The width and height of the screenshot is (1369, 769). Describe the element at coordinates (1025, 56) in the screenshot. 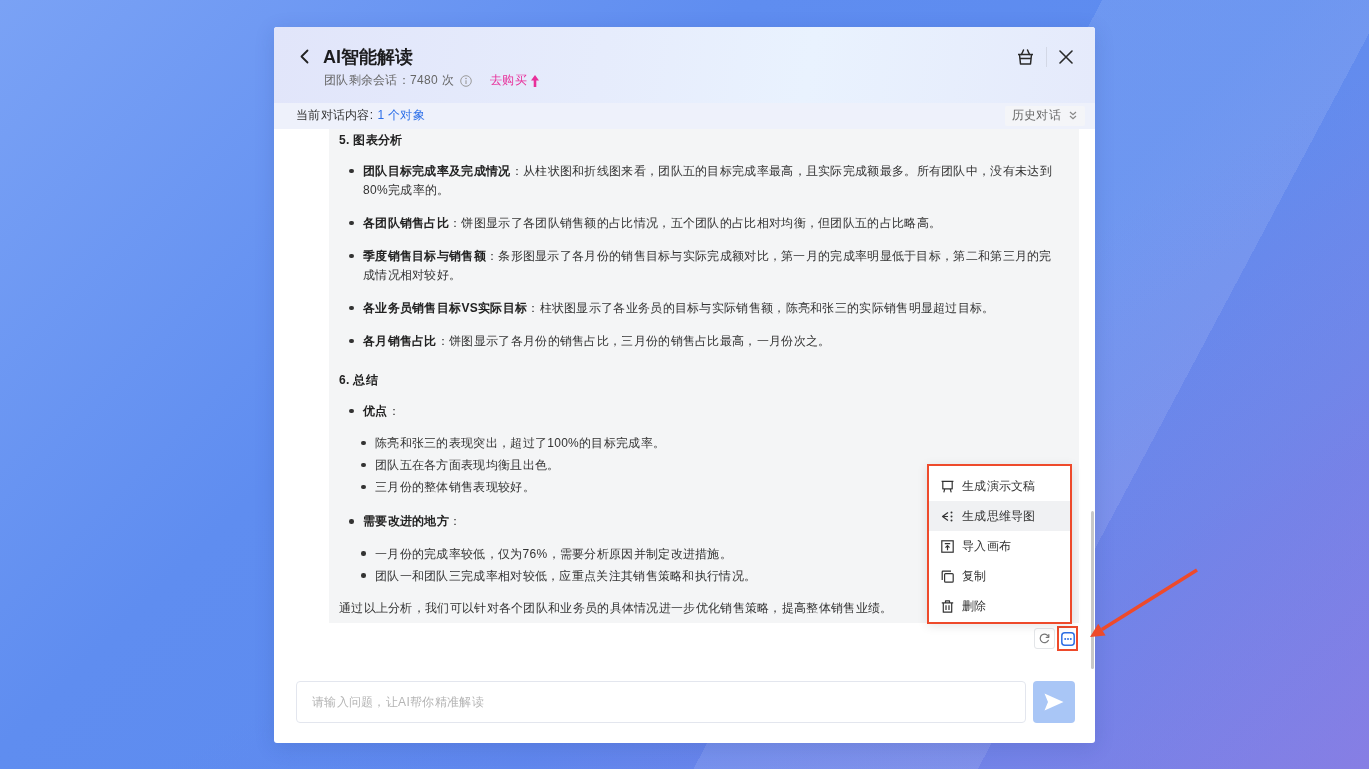

I see `basket-icon` at that location.